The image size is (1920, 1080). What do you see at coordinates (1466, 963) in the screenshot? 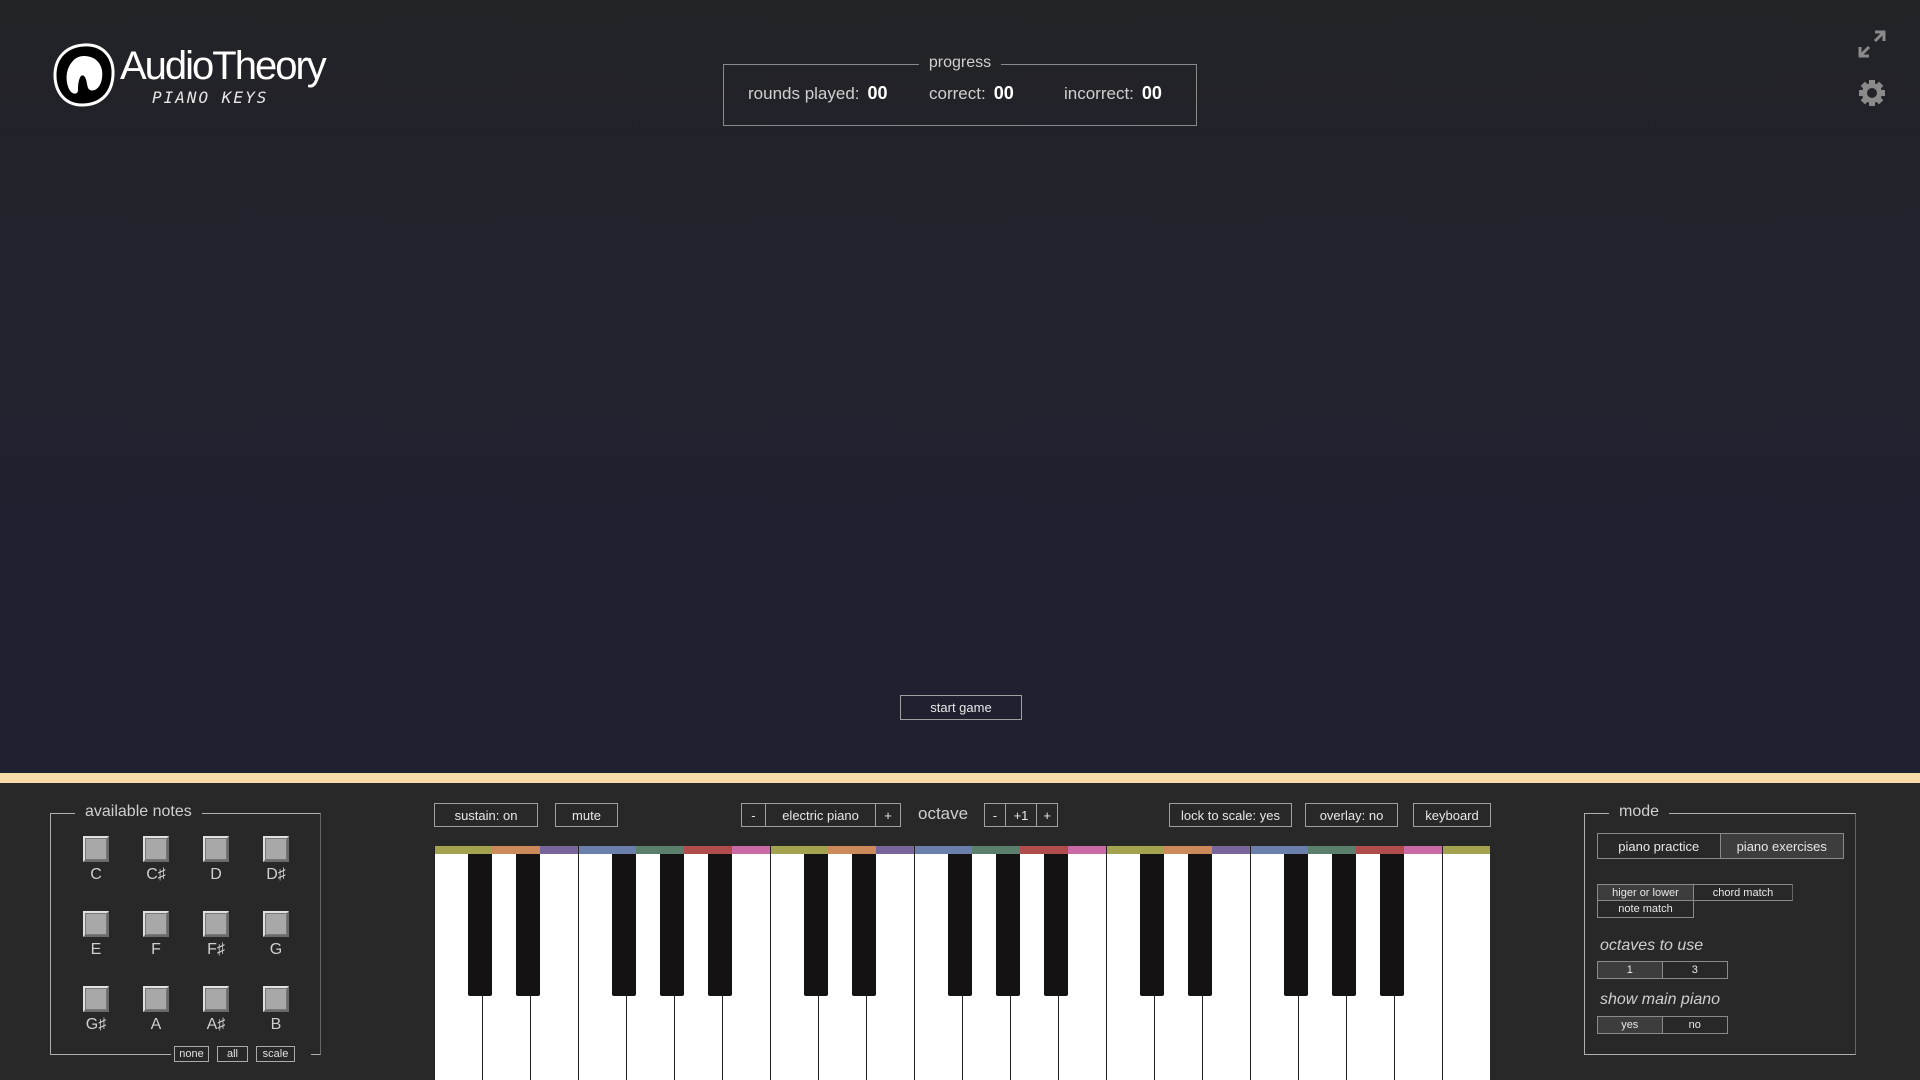
I see `white-key-c` at bounding box center [1466, 963].